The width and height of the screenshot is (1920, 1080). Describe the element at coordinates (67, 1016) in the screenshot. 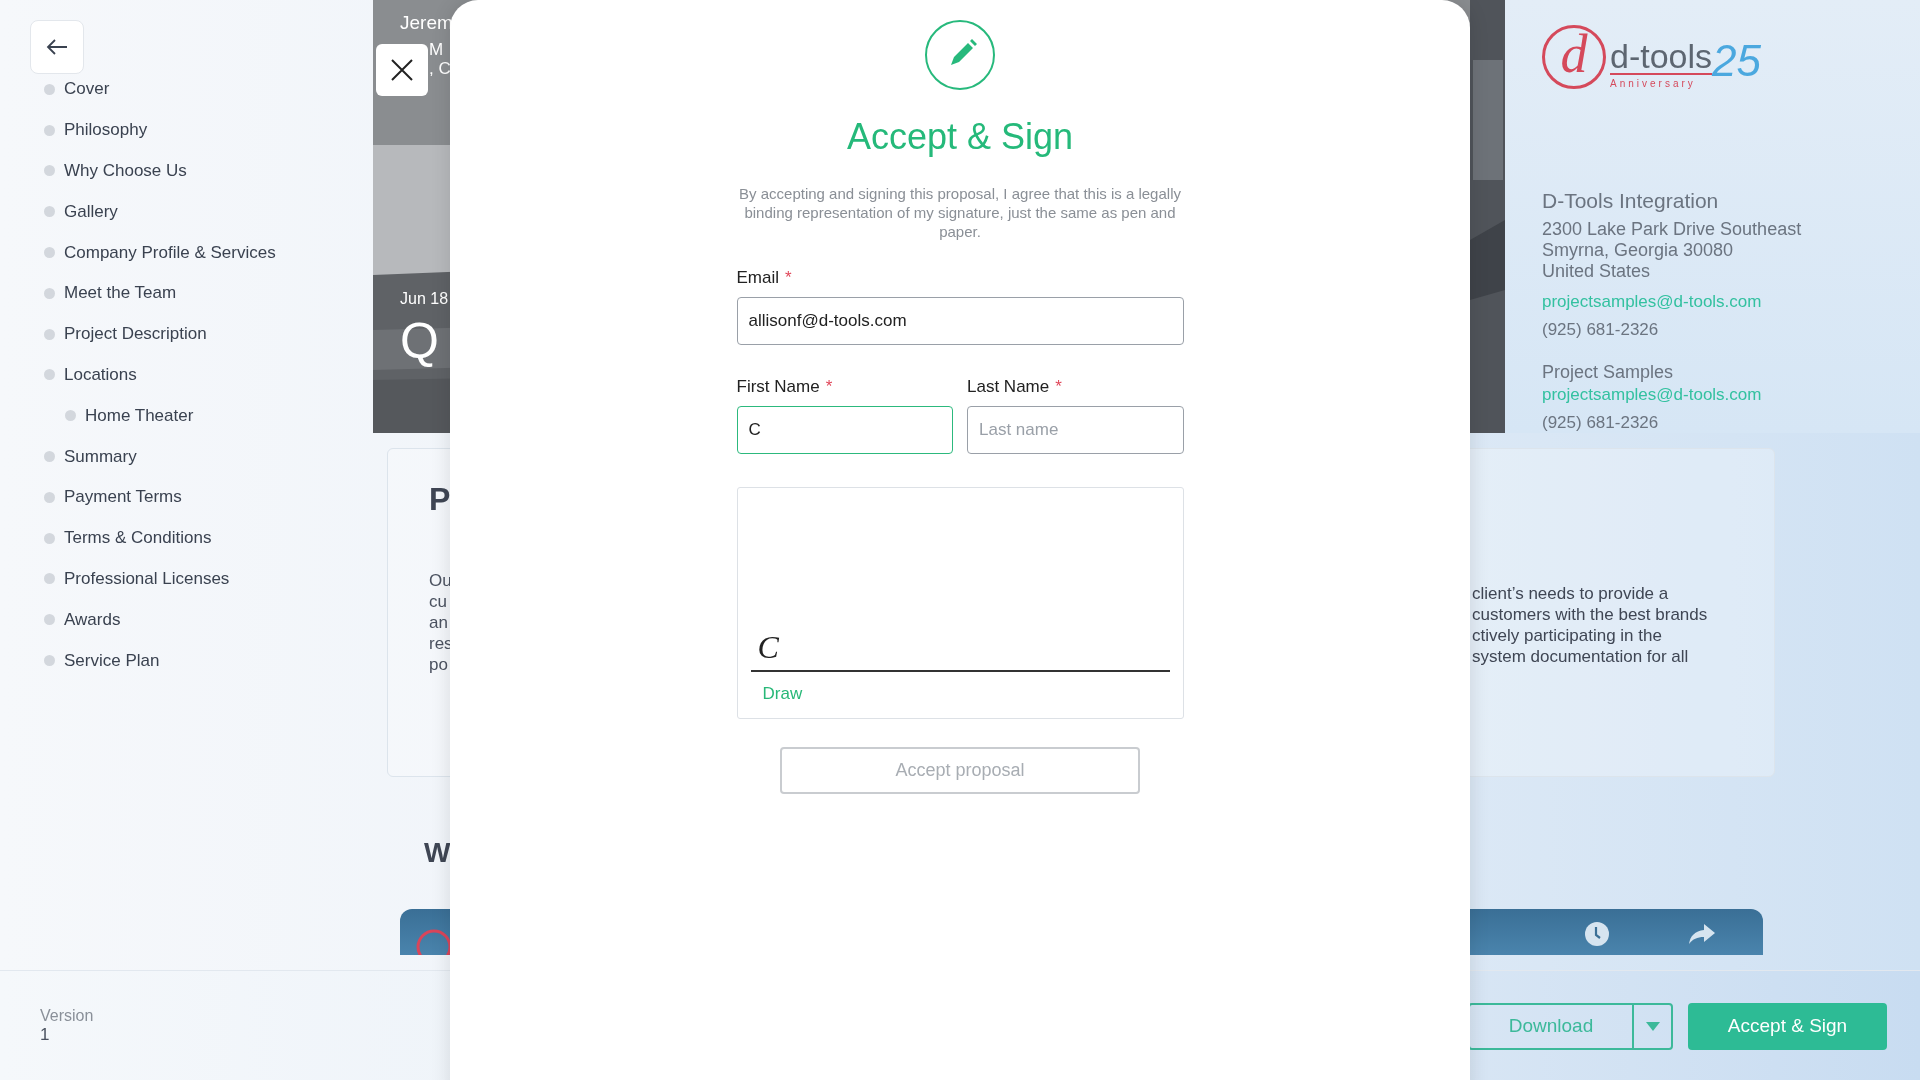

I see `version-label: Version` at that location.